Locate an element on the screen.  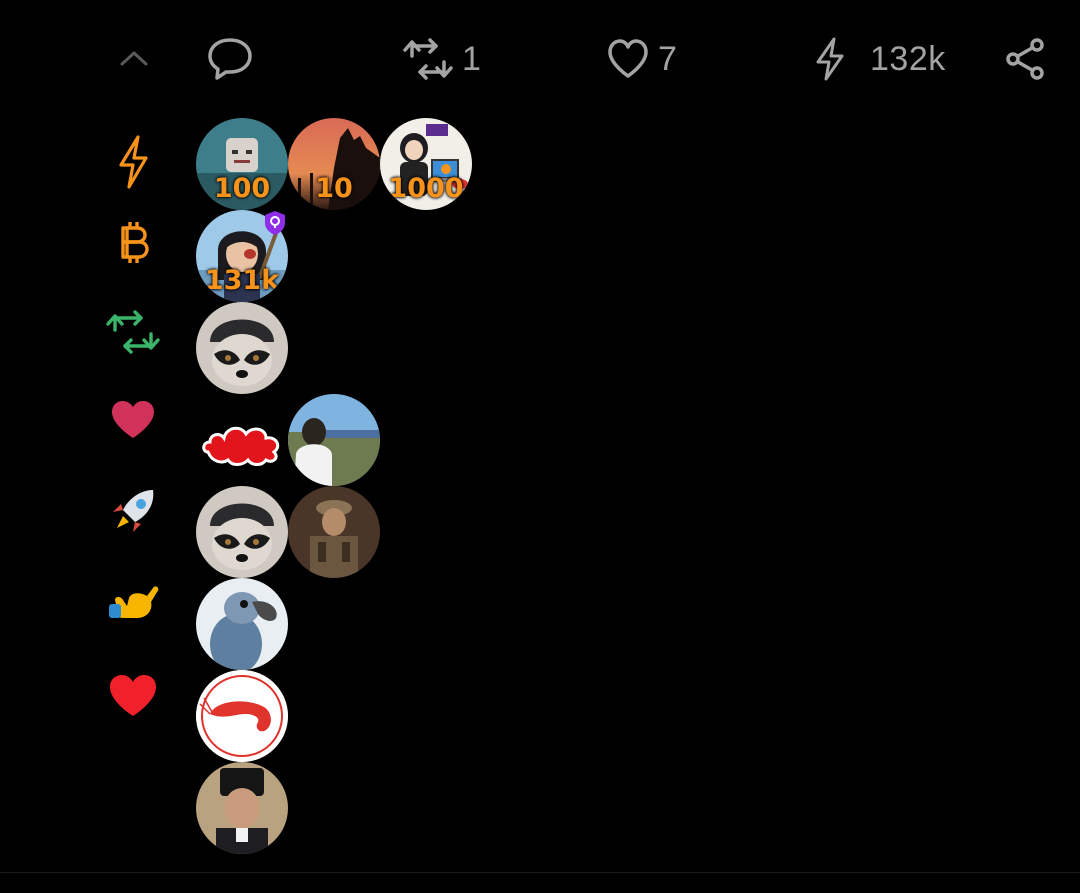
heart-outline-icon is located at coordinates (628, 58).